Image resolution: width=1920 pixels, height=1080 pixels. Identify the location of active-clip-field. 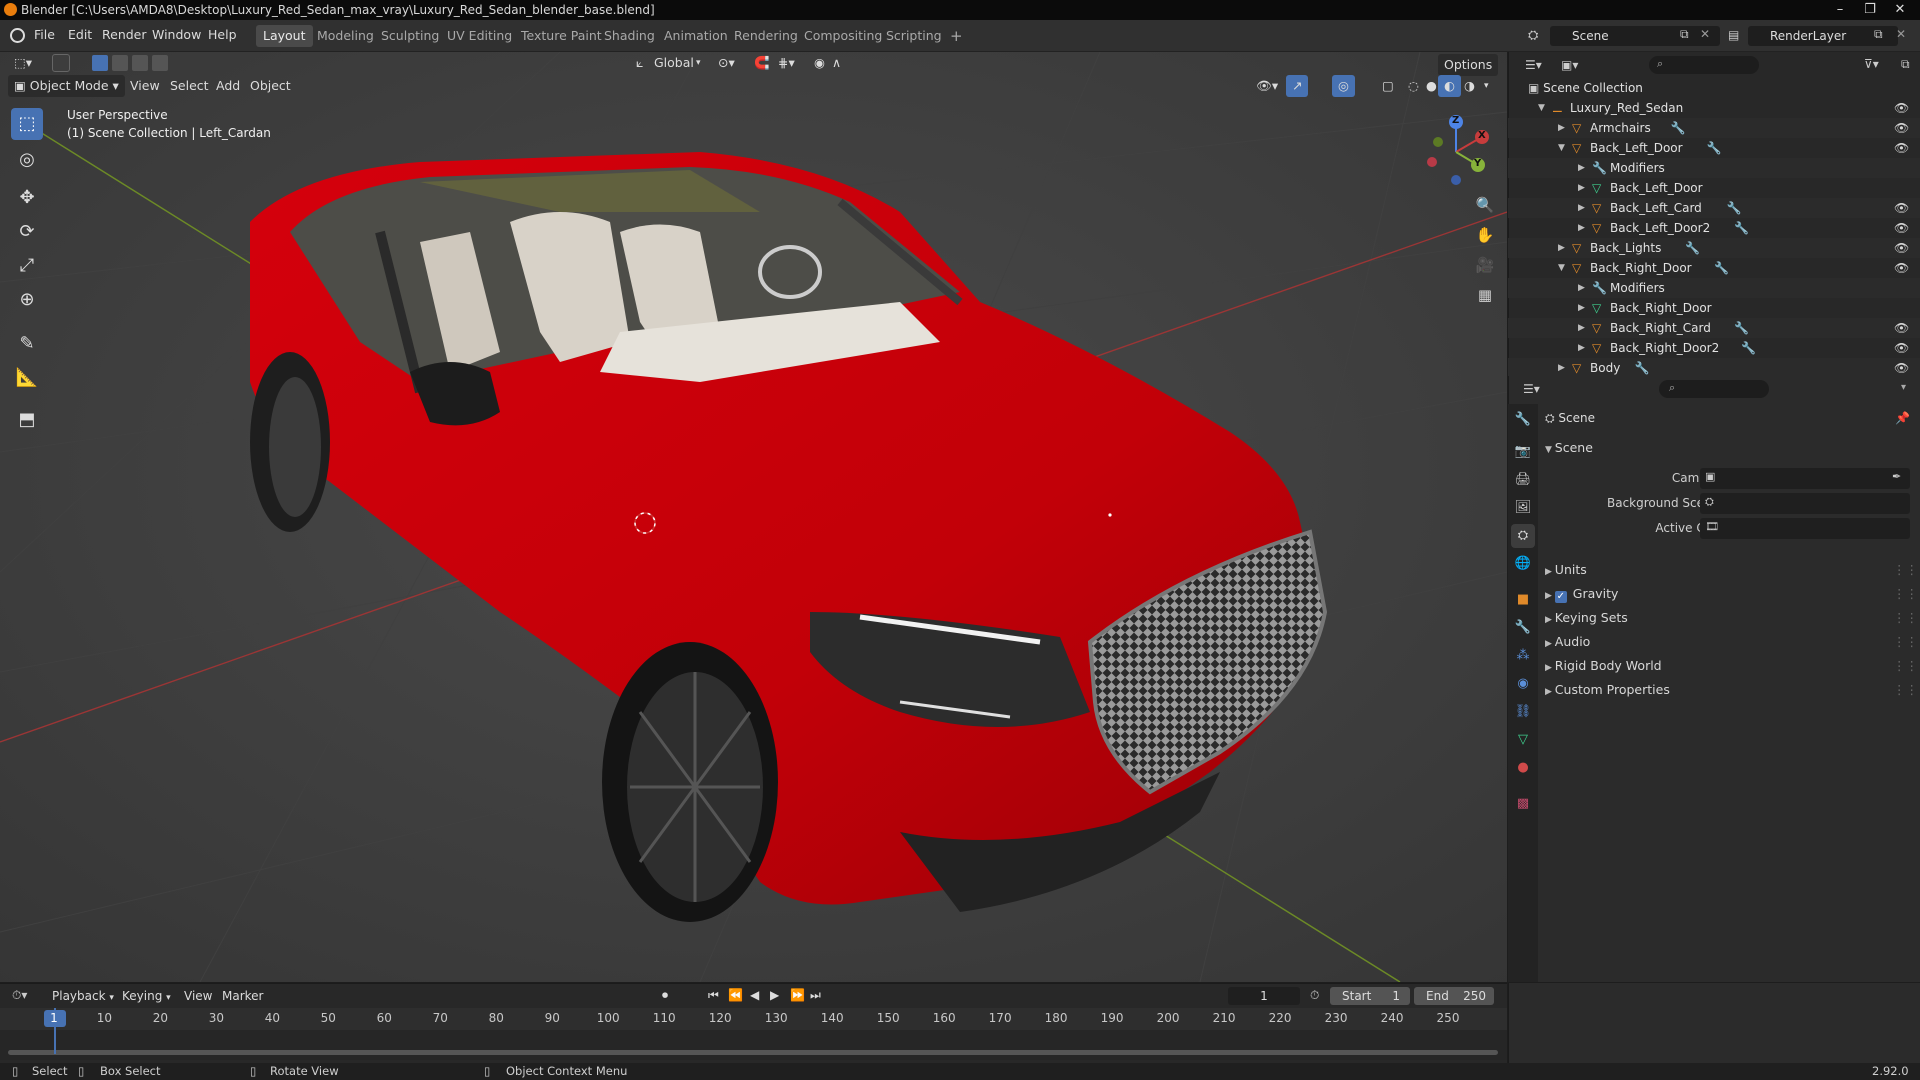
(1805, 528).